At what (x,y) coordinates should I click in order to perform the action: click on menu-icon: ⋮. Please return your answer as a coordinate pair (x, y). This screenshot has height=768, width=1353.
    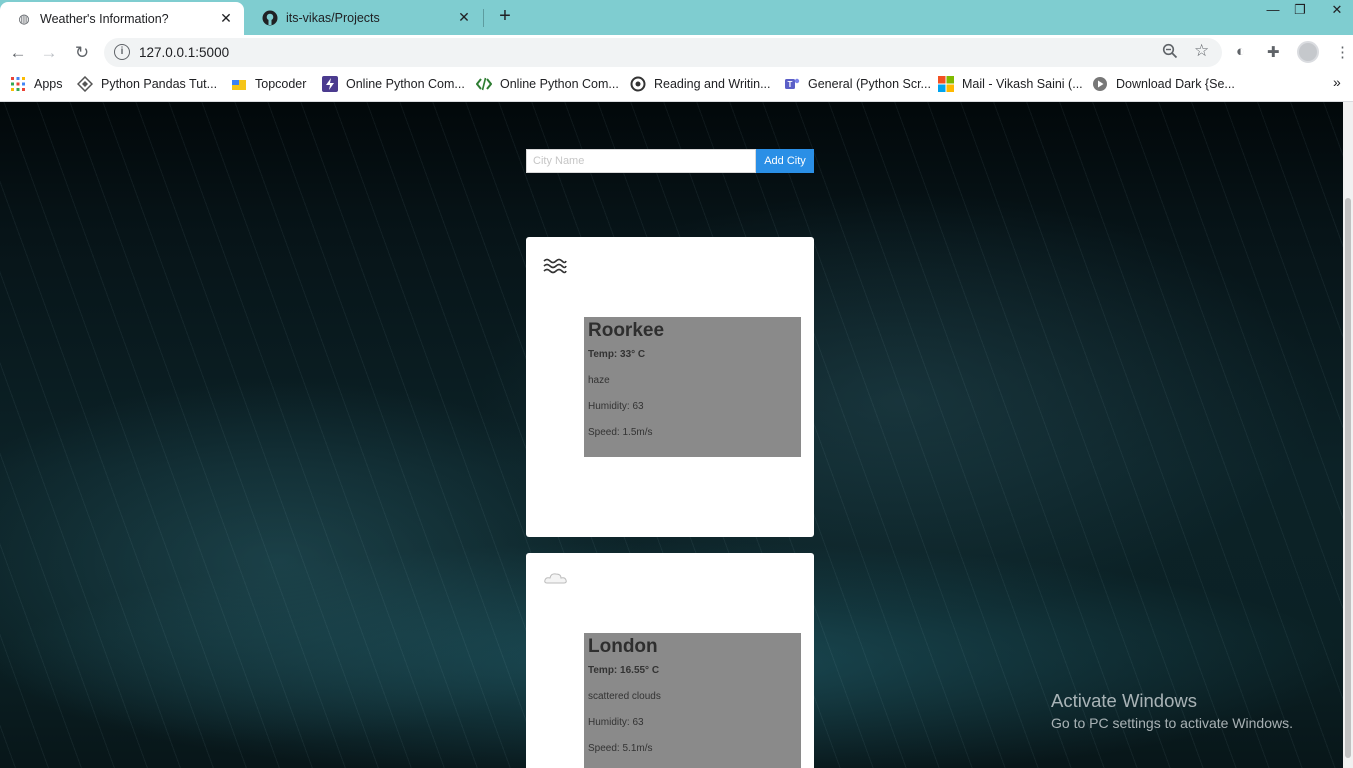
    Looking at the image, I should click on (1342, 52).